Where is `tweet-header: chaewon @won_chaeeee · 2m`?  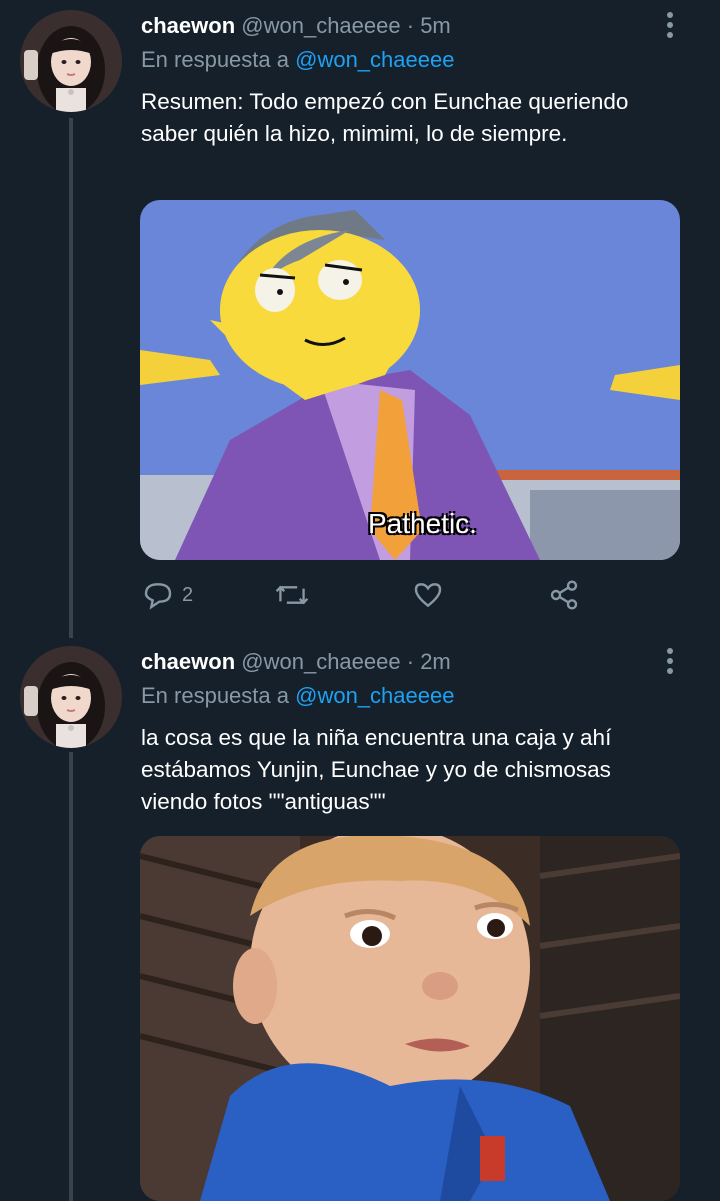
tweet-header: chaewon @won_chaeeee · 2m is located at coordinates (296, 662).